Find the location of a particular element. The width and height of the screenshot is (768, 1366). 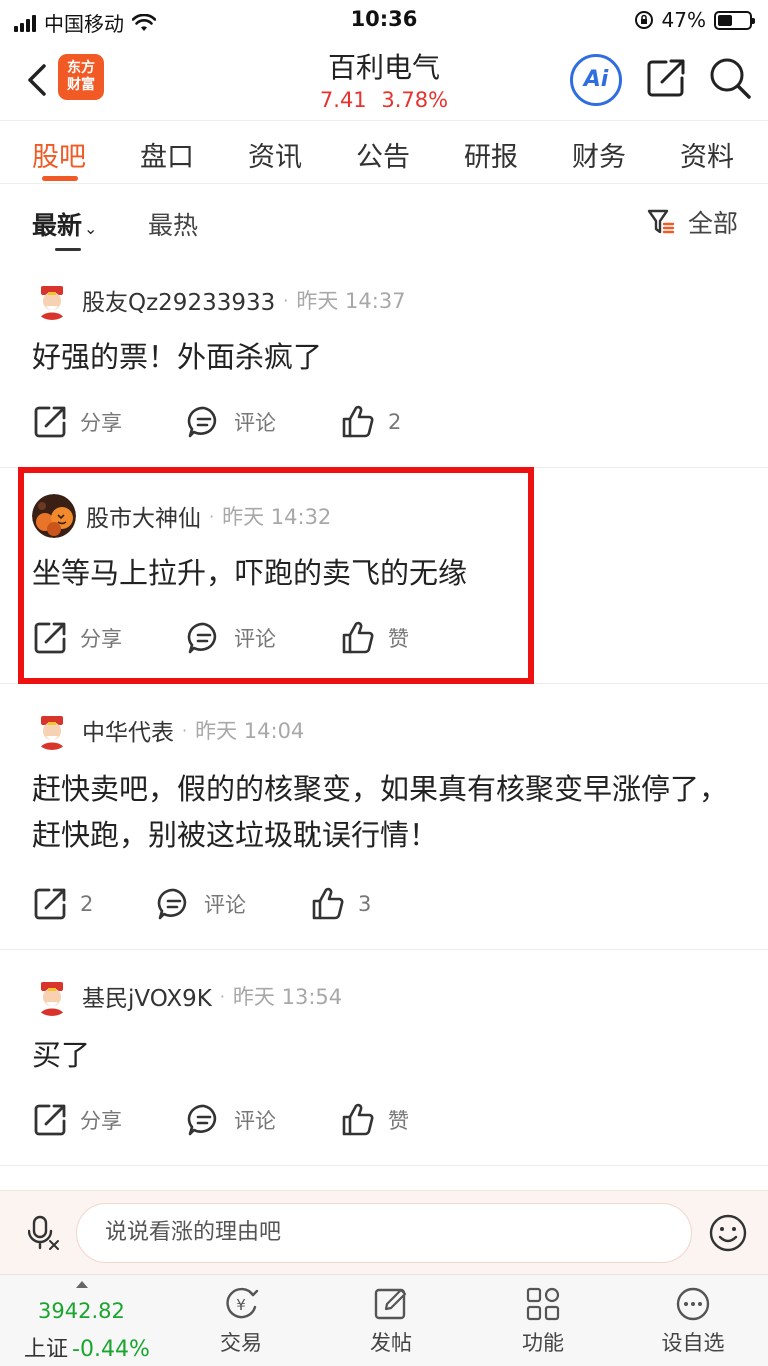

post-actions: 分享 评论 赞 is located at coordinates (382, 1122).